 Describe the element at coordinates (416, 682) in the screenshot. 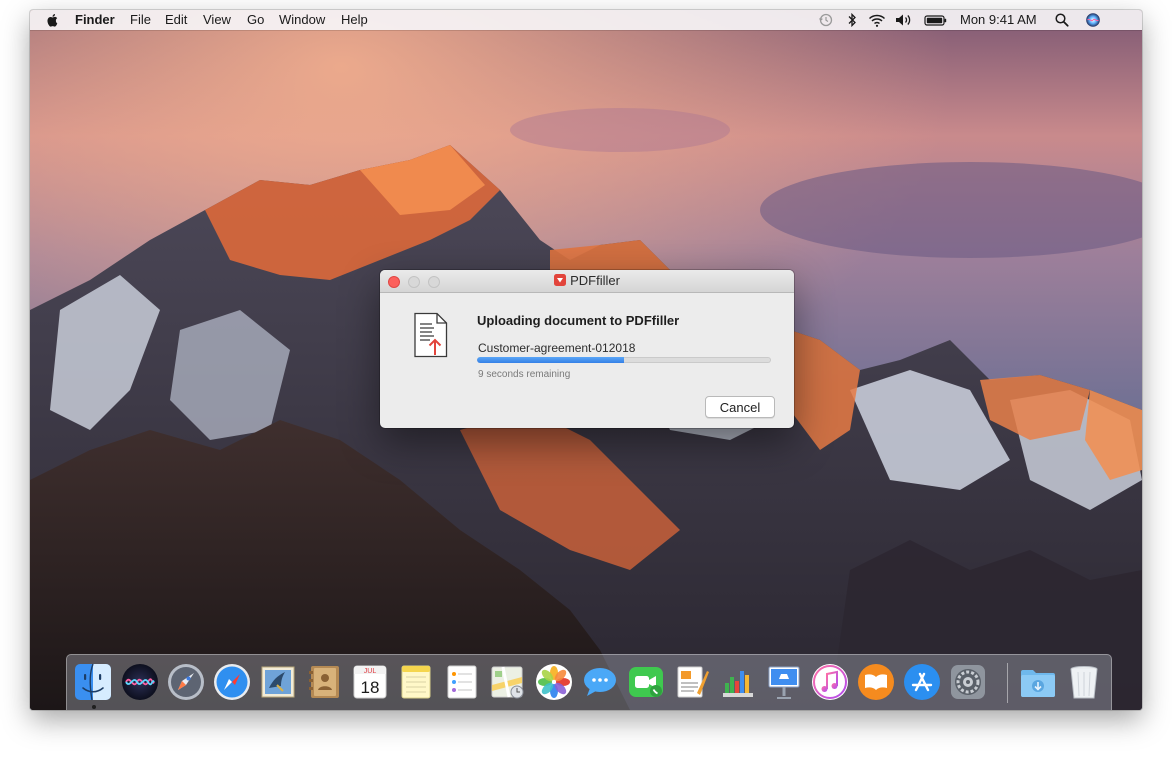

I see `dock-notes-icon` at that location.